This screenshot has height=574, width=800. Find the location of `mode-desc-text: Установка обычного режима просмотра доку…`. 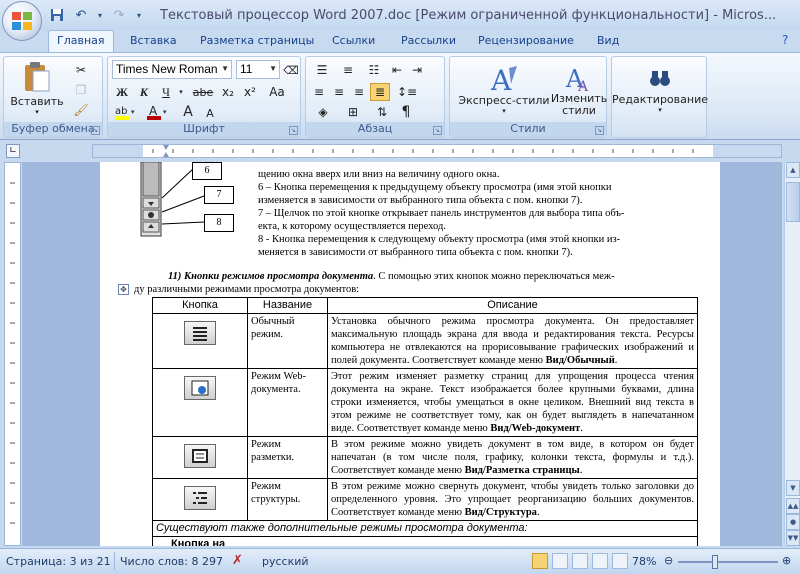

mode-desc-text: Установка обычного режима просмотра доку… is located at coordinates (512, 341).